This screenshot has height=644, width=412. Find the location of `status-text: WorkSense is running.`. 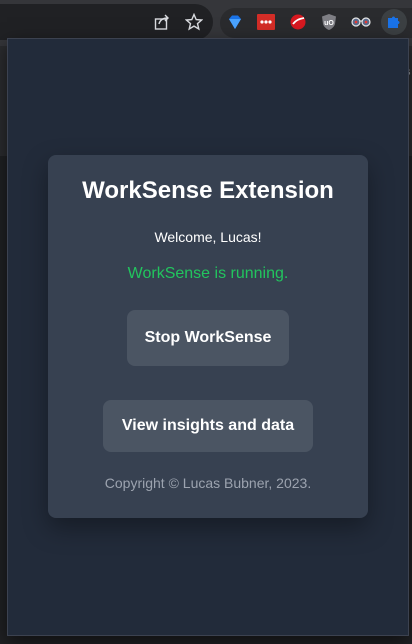

status-text: WorkSense is running. is located at coordinates (208, 273).